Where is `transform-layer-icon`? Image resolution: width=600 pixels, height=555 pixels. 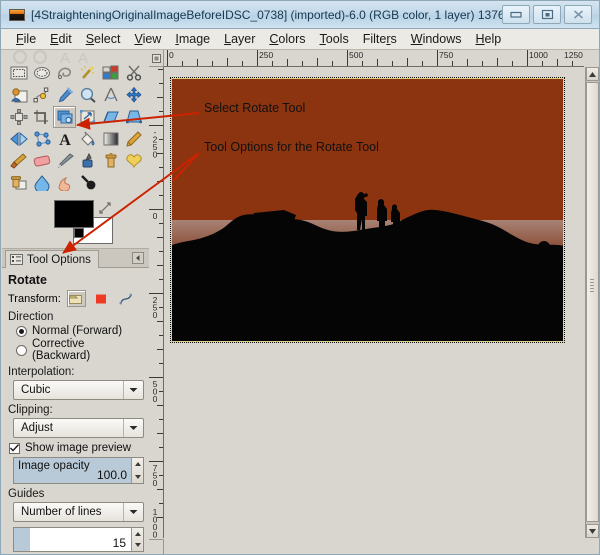 transform-layer-icon is located at coordinates (76, 298).